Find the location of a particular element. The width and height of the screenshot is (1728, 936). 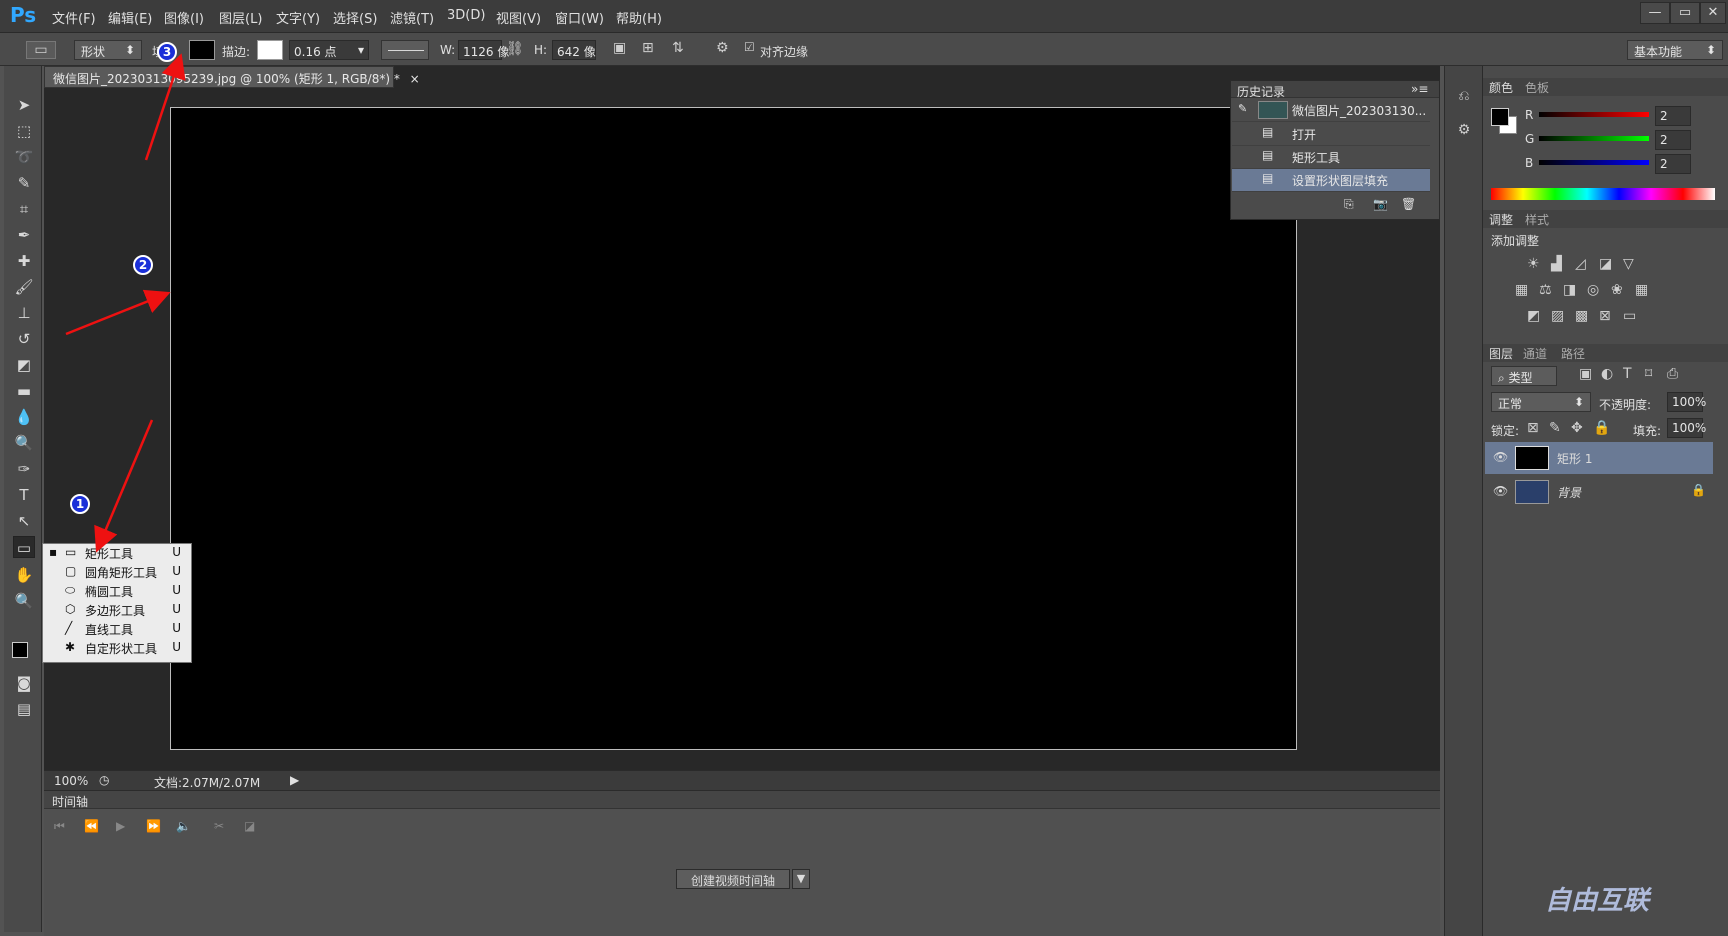

screen-mode-icon: ▤ is located at coordinates (24, 709).